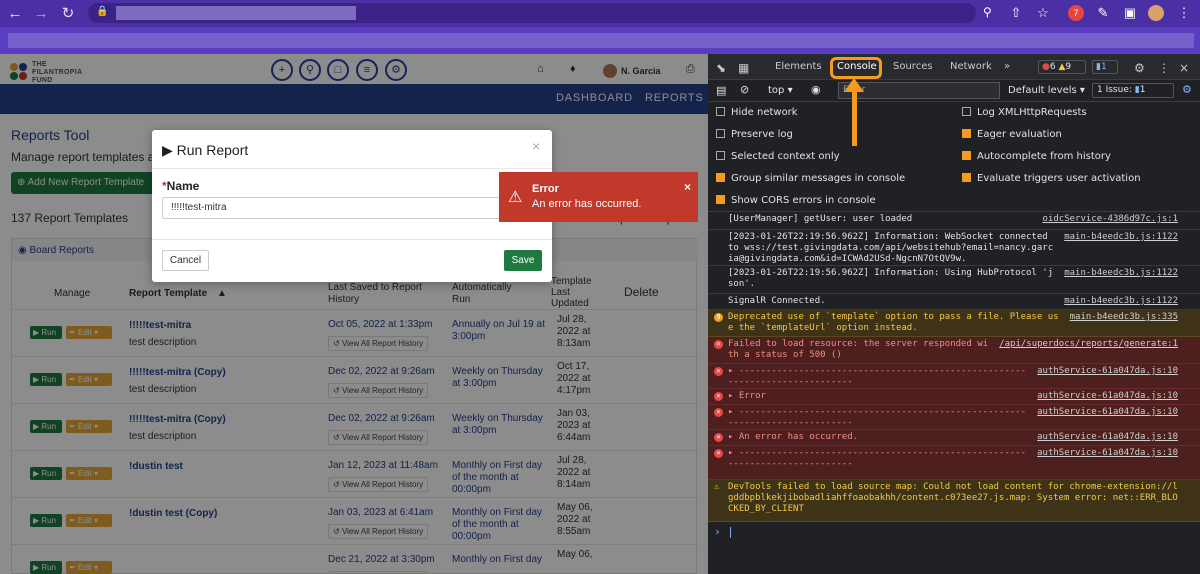 The image size is (1200, 574). Describe the element at coordinates (1068, 67) in the screenshot. I see `warning-count: 9` at that location.